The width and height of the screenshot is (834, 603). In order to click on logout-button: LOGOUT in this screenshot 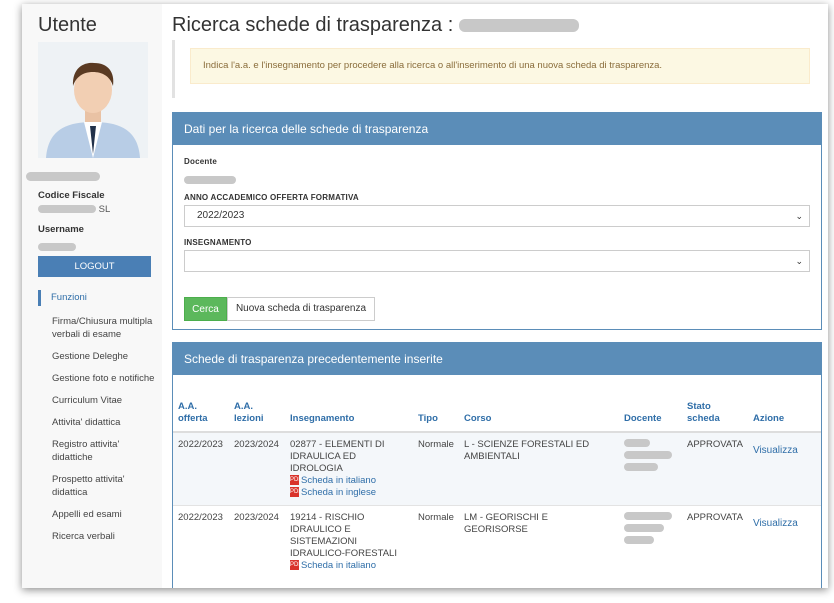, I will do `click(94, 266)`.